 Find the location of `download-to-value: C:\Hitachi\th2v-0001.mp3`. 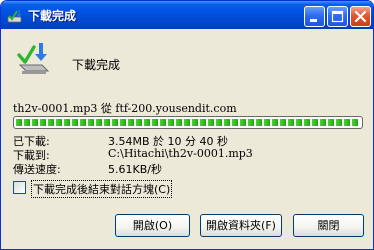

download-to-value: C:\Hitachi\th2v-0001.mp3 is located at coordinates (180, 153).